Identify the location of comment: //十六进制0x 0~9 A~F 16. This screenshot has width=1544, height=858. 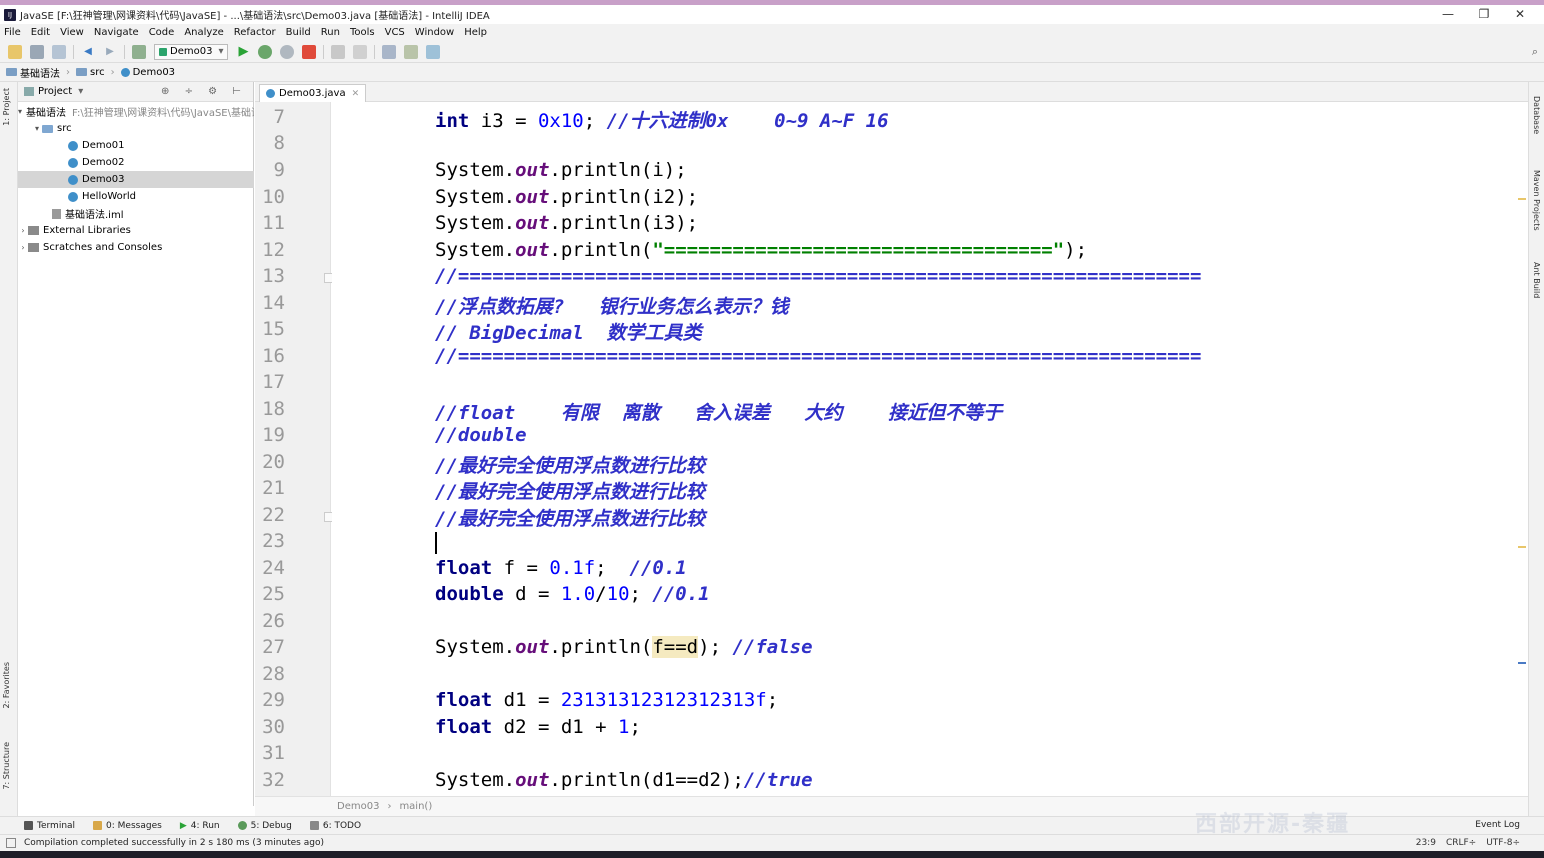
(747, 121).